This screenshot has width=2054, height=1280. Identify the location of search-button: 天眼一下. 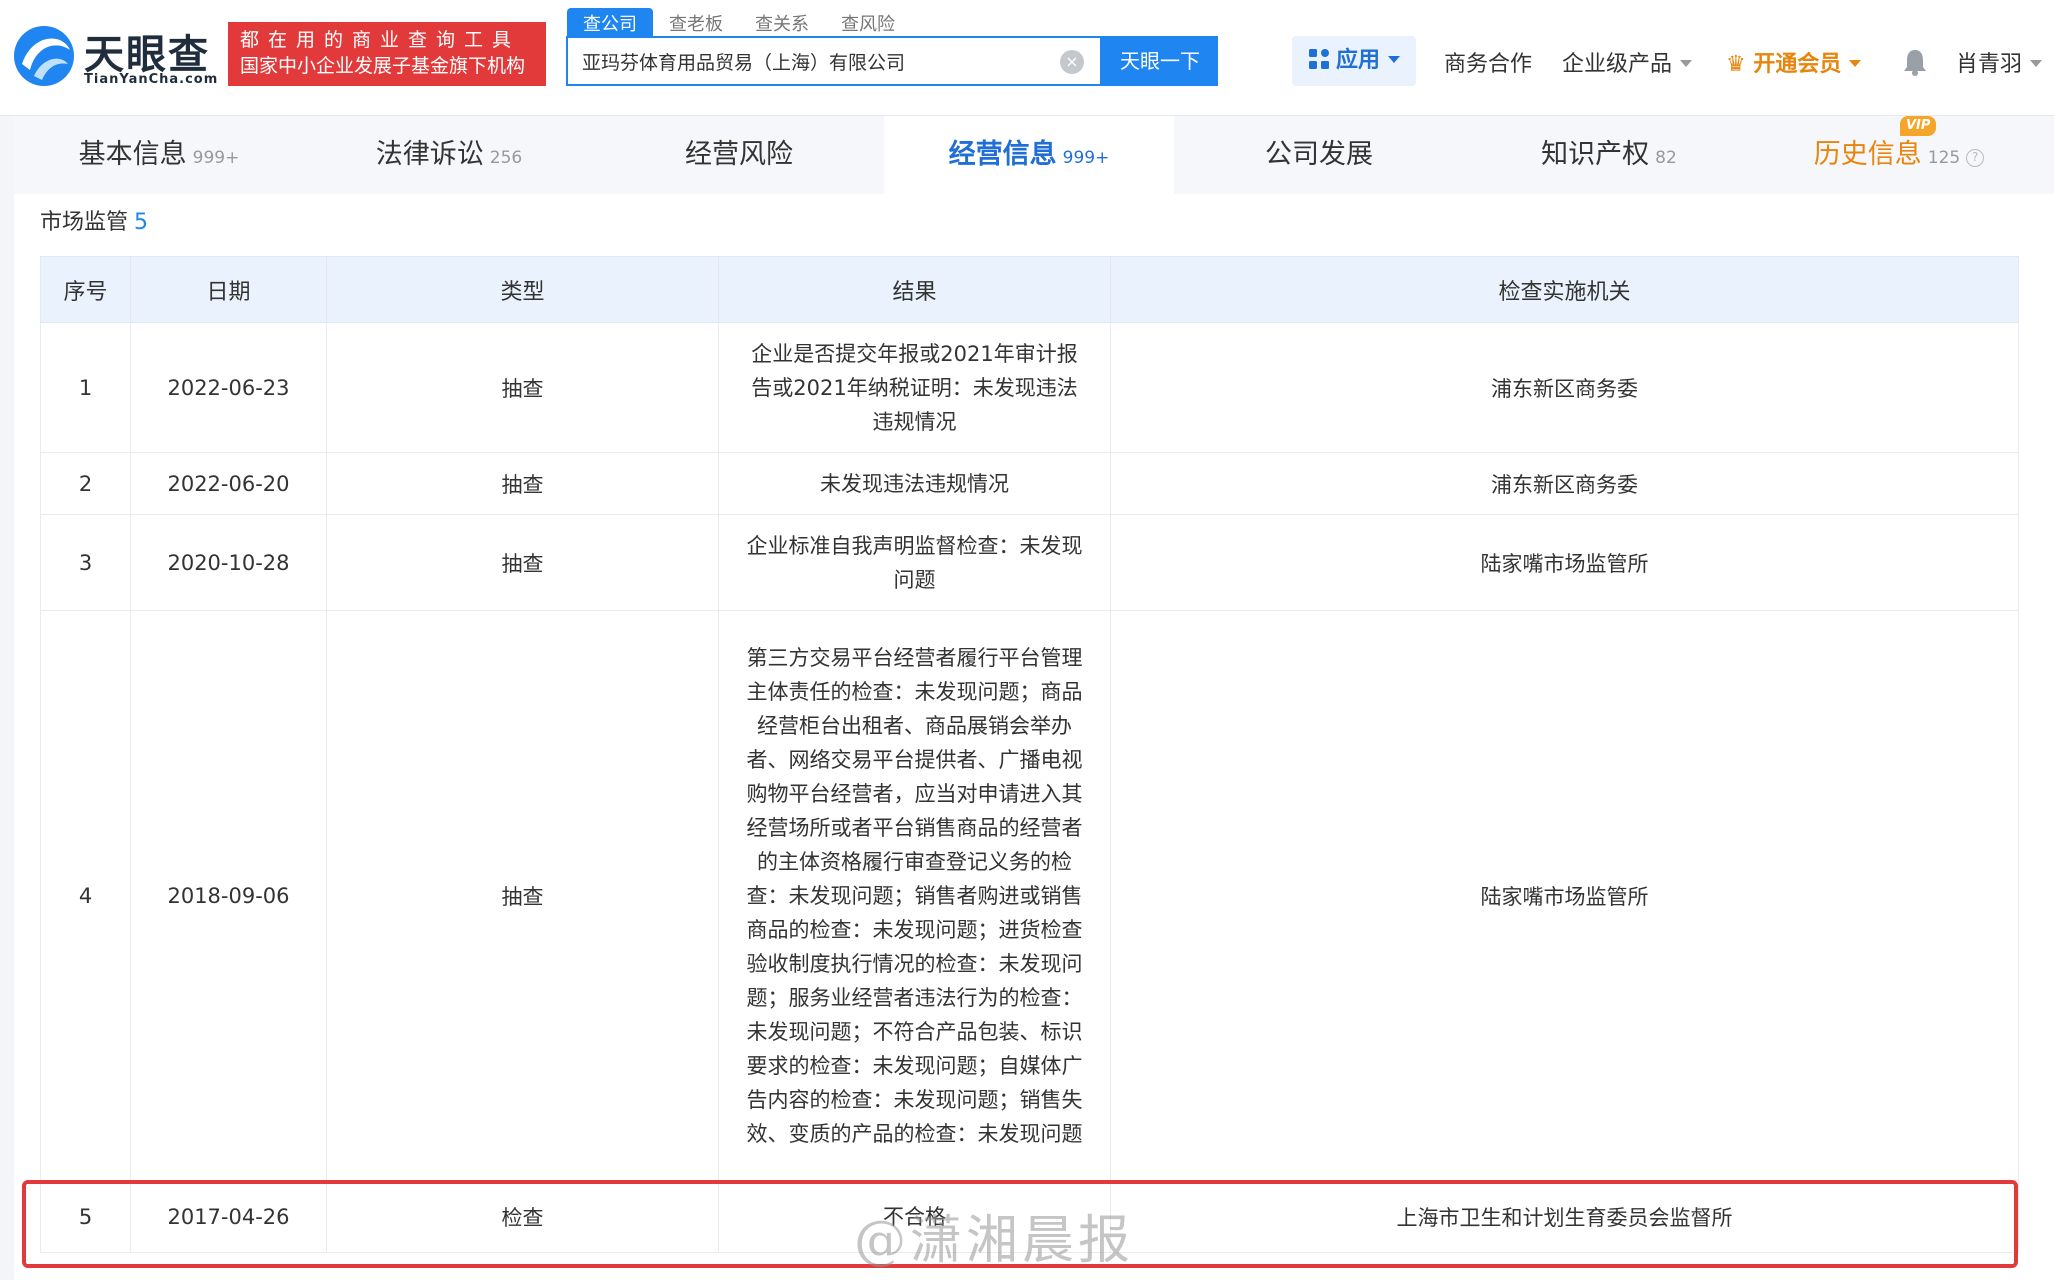
(1160, 61).